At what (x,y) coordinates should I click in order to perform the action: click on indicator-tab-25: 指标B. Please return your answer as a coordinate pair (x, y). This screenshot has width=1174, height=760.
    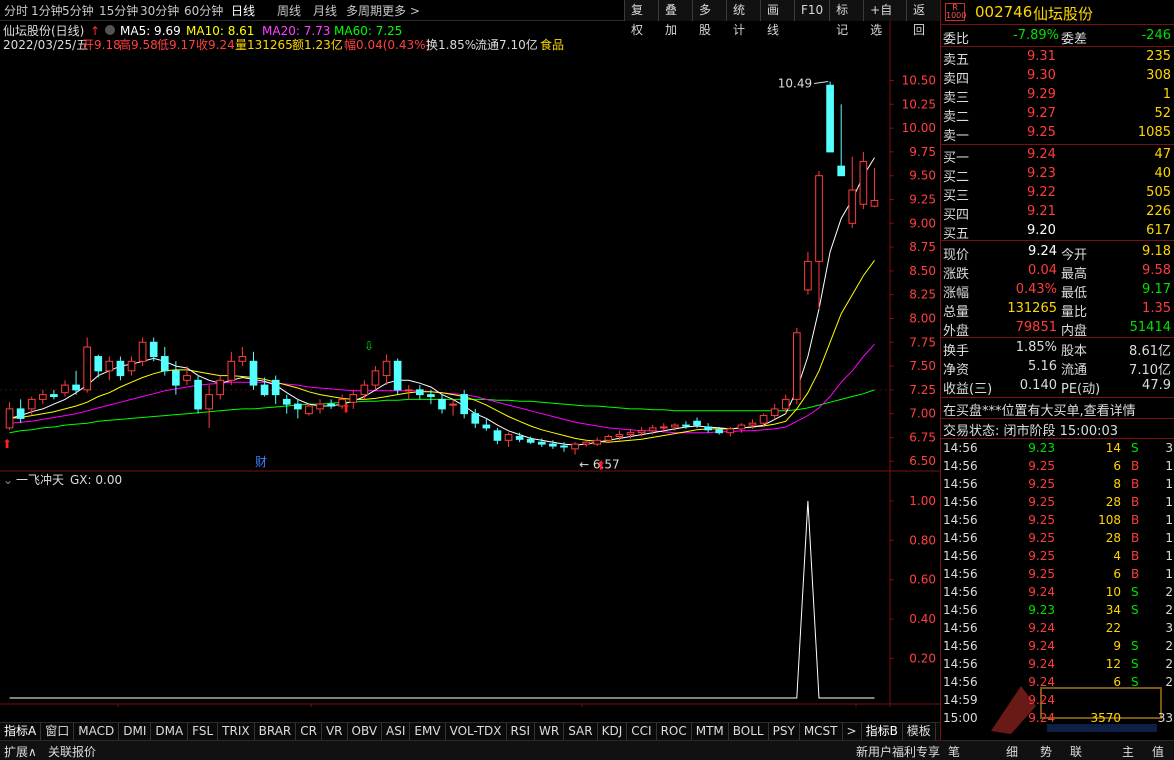
    Looking at the image, I should click on (882, 732).